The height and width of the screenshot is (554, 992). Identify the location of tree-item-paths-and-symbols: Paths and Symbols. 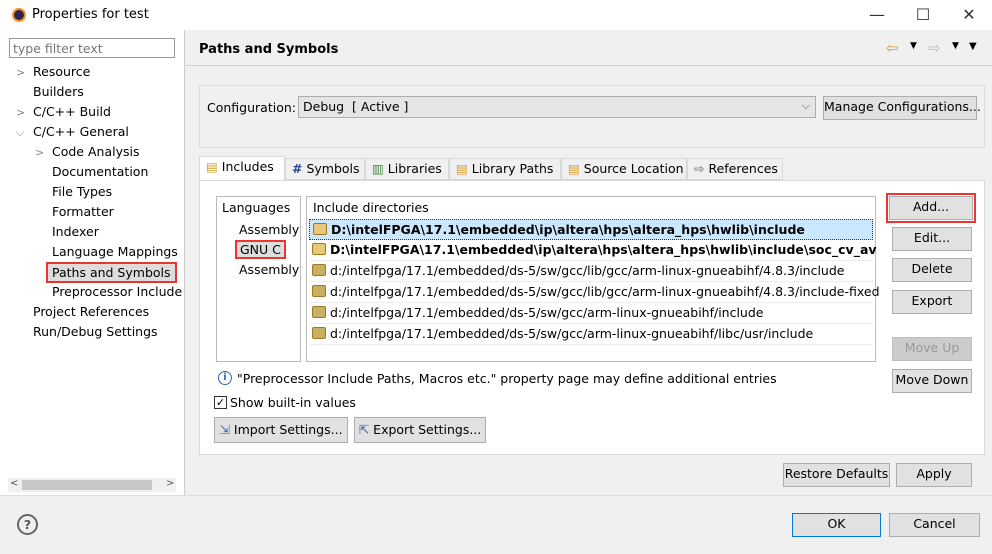
(111, 272).